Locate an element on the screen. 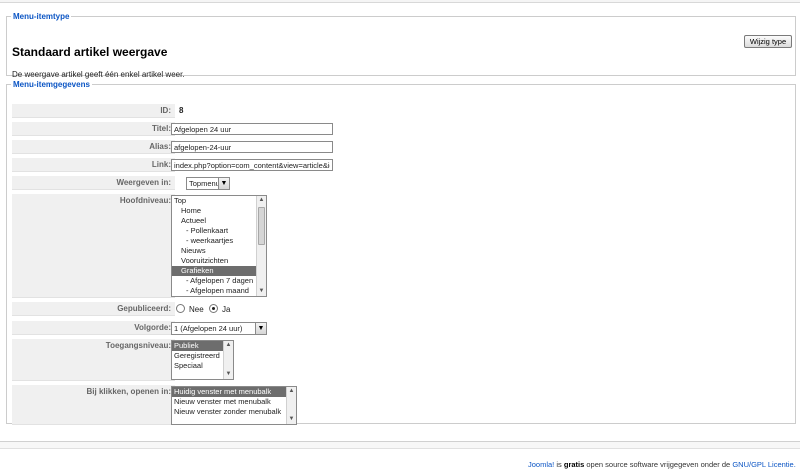  top-border is located at coordinates (400, 1).